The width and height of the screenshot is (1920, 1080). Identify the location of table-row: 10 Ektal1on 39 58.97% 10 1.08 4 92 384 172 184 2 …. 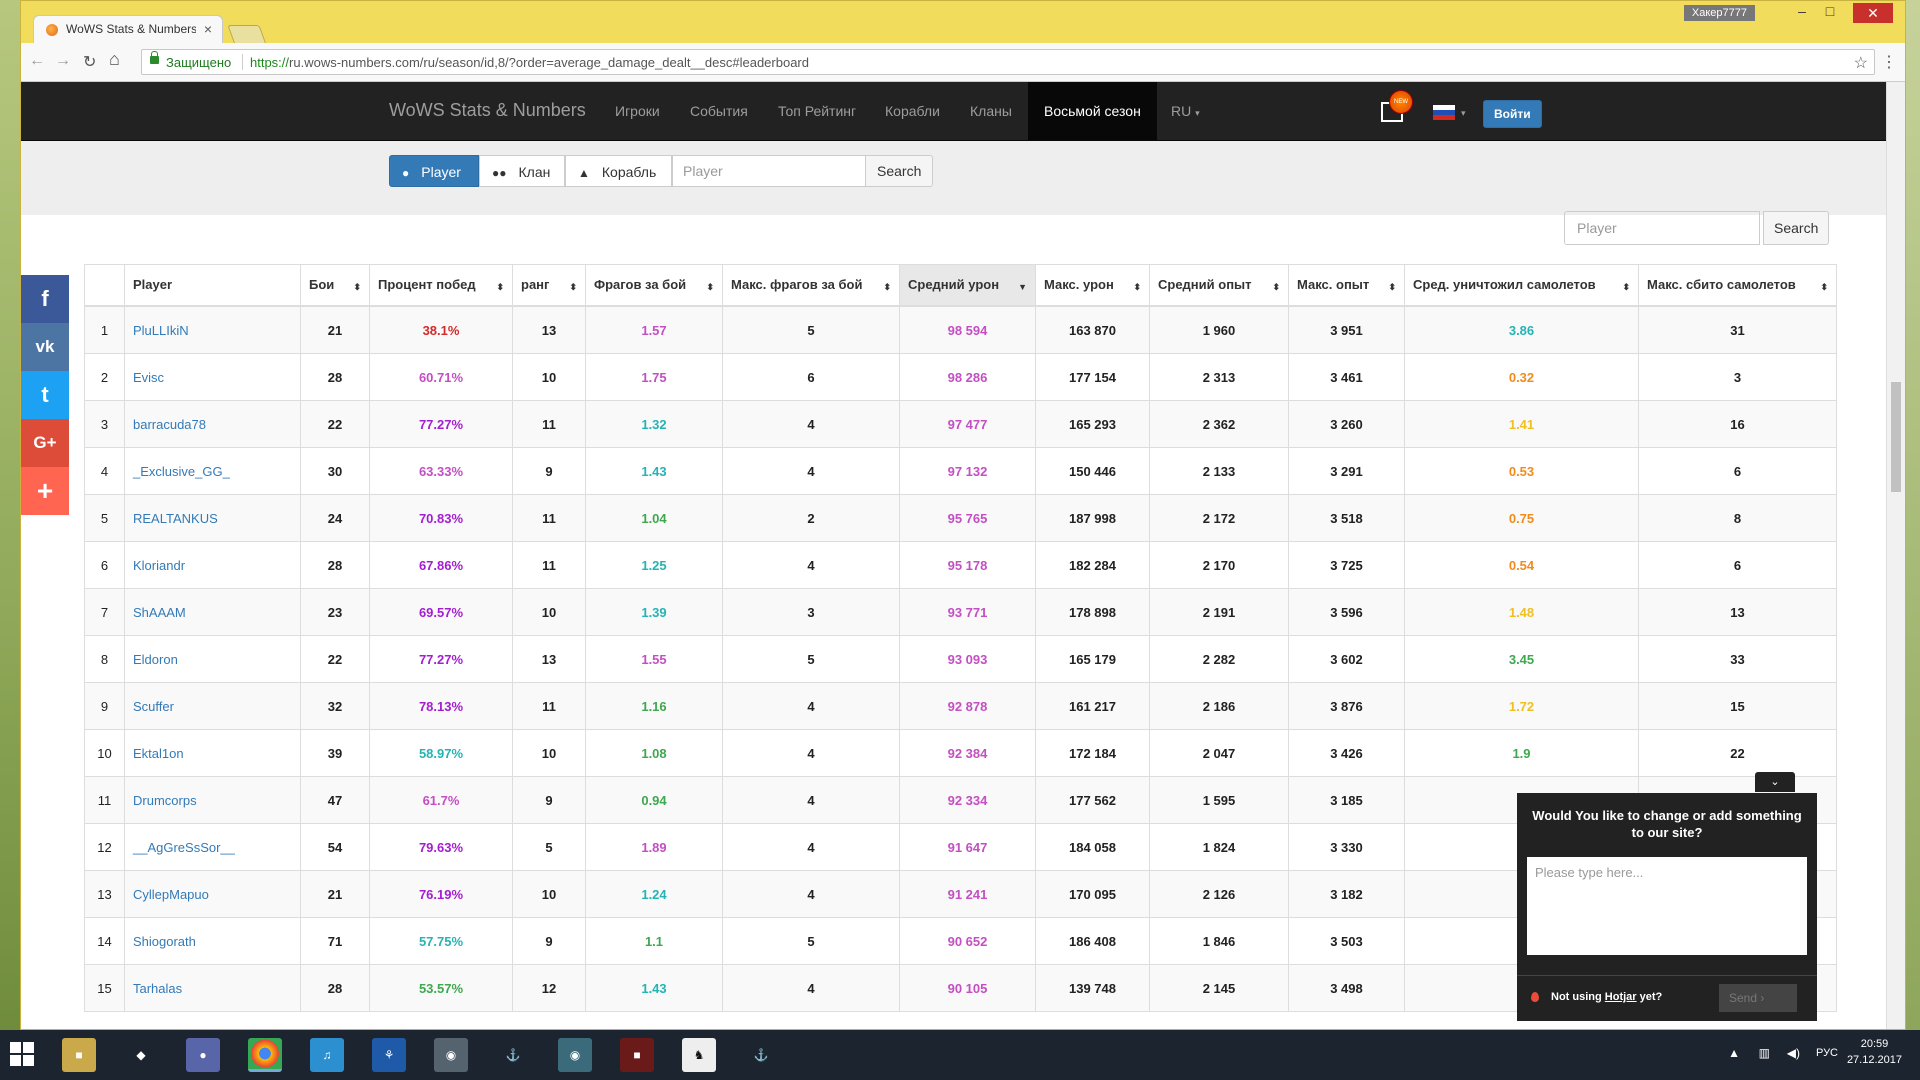
(960, 753).